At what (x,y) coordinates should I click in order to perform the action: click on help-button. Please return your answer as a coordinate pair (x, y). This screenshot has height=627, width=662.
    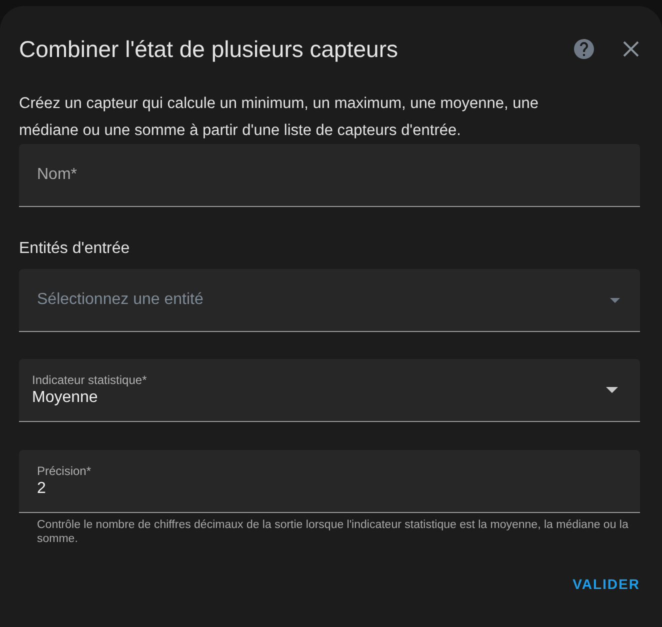
    Looking at the image, I should click on (584, 49).